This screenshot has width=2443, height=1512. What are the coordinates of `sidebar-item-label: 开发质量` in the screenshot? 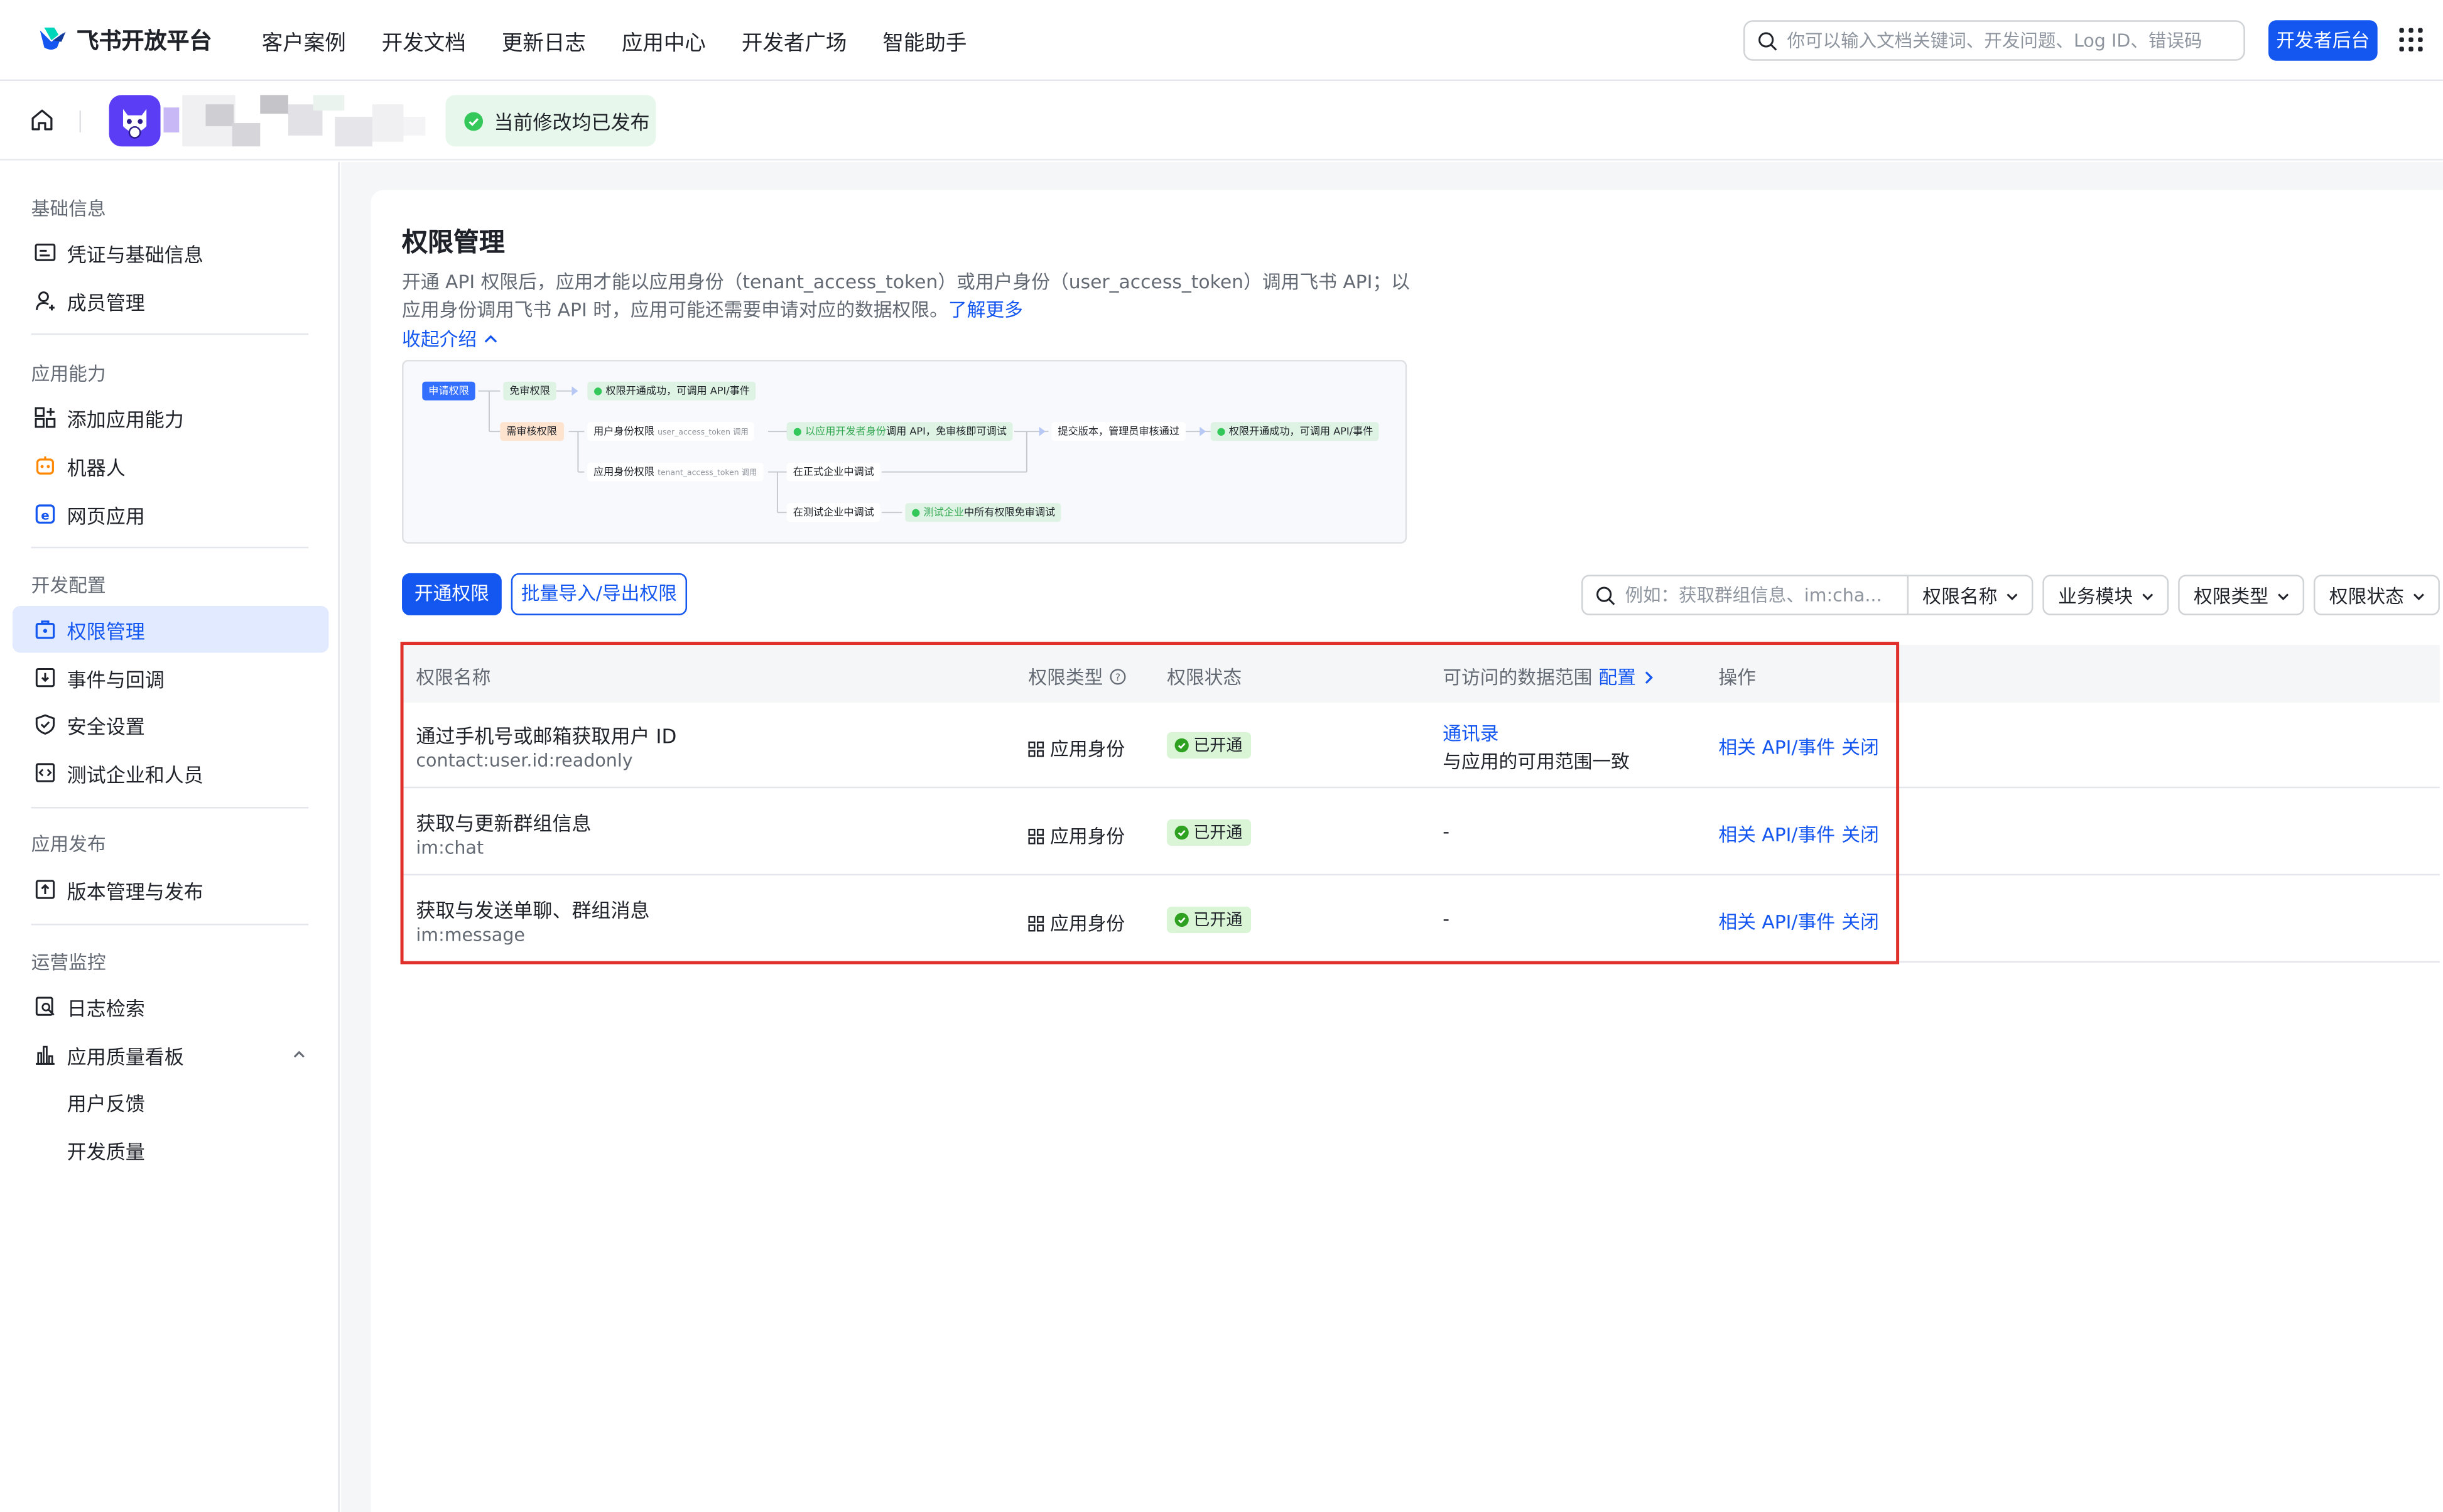 It's located at (106, 1151).